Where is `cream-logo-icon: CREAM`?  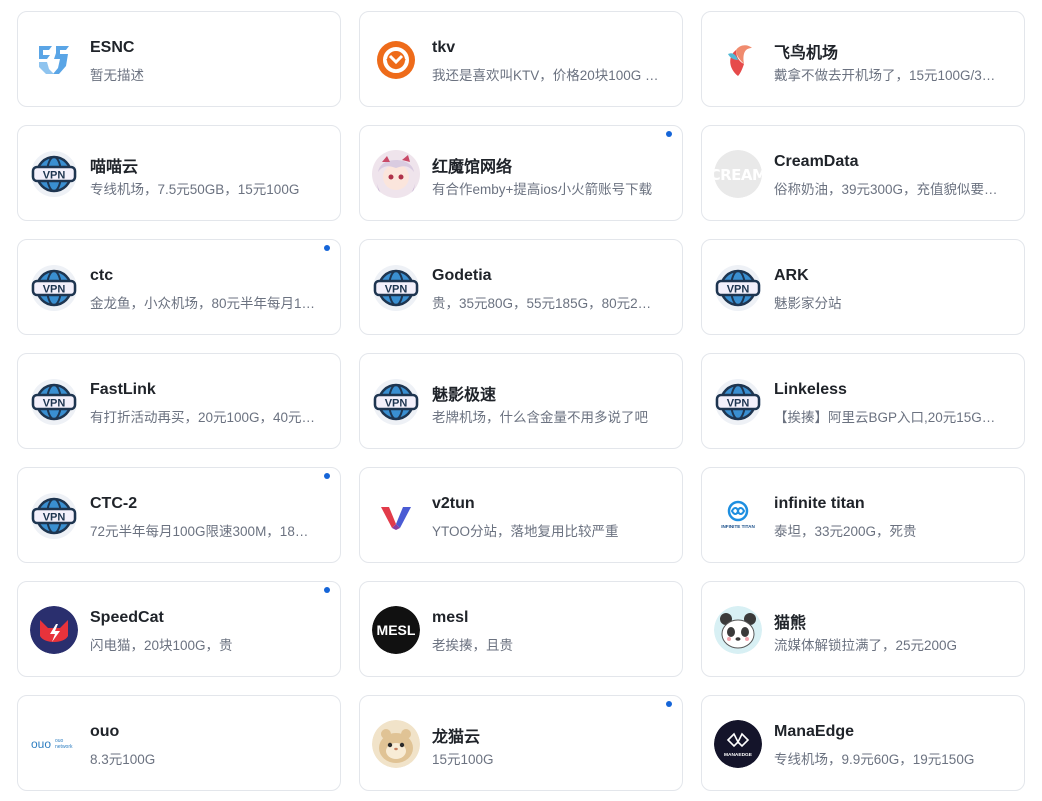 cream-logo-icon: CREAM is located at coordinates (738, 174).